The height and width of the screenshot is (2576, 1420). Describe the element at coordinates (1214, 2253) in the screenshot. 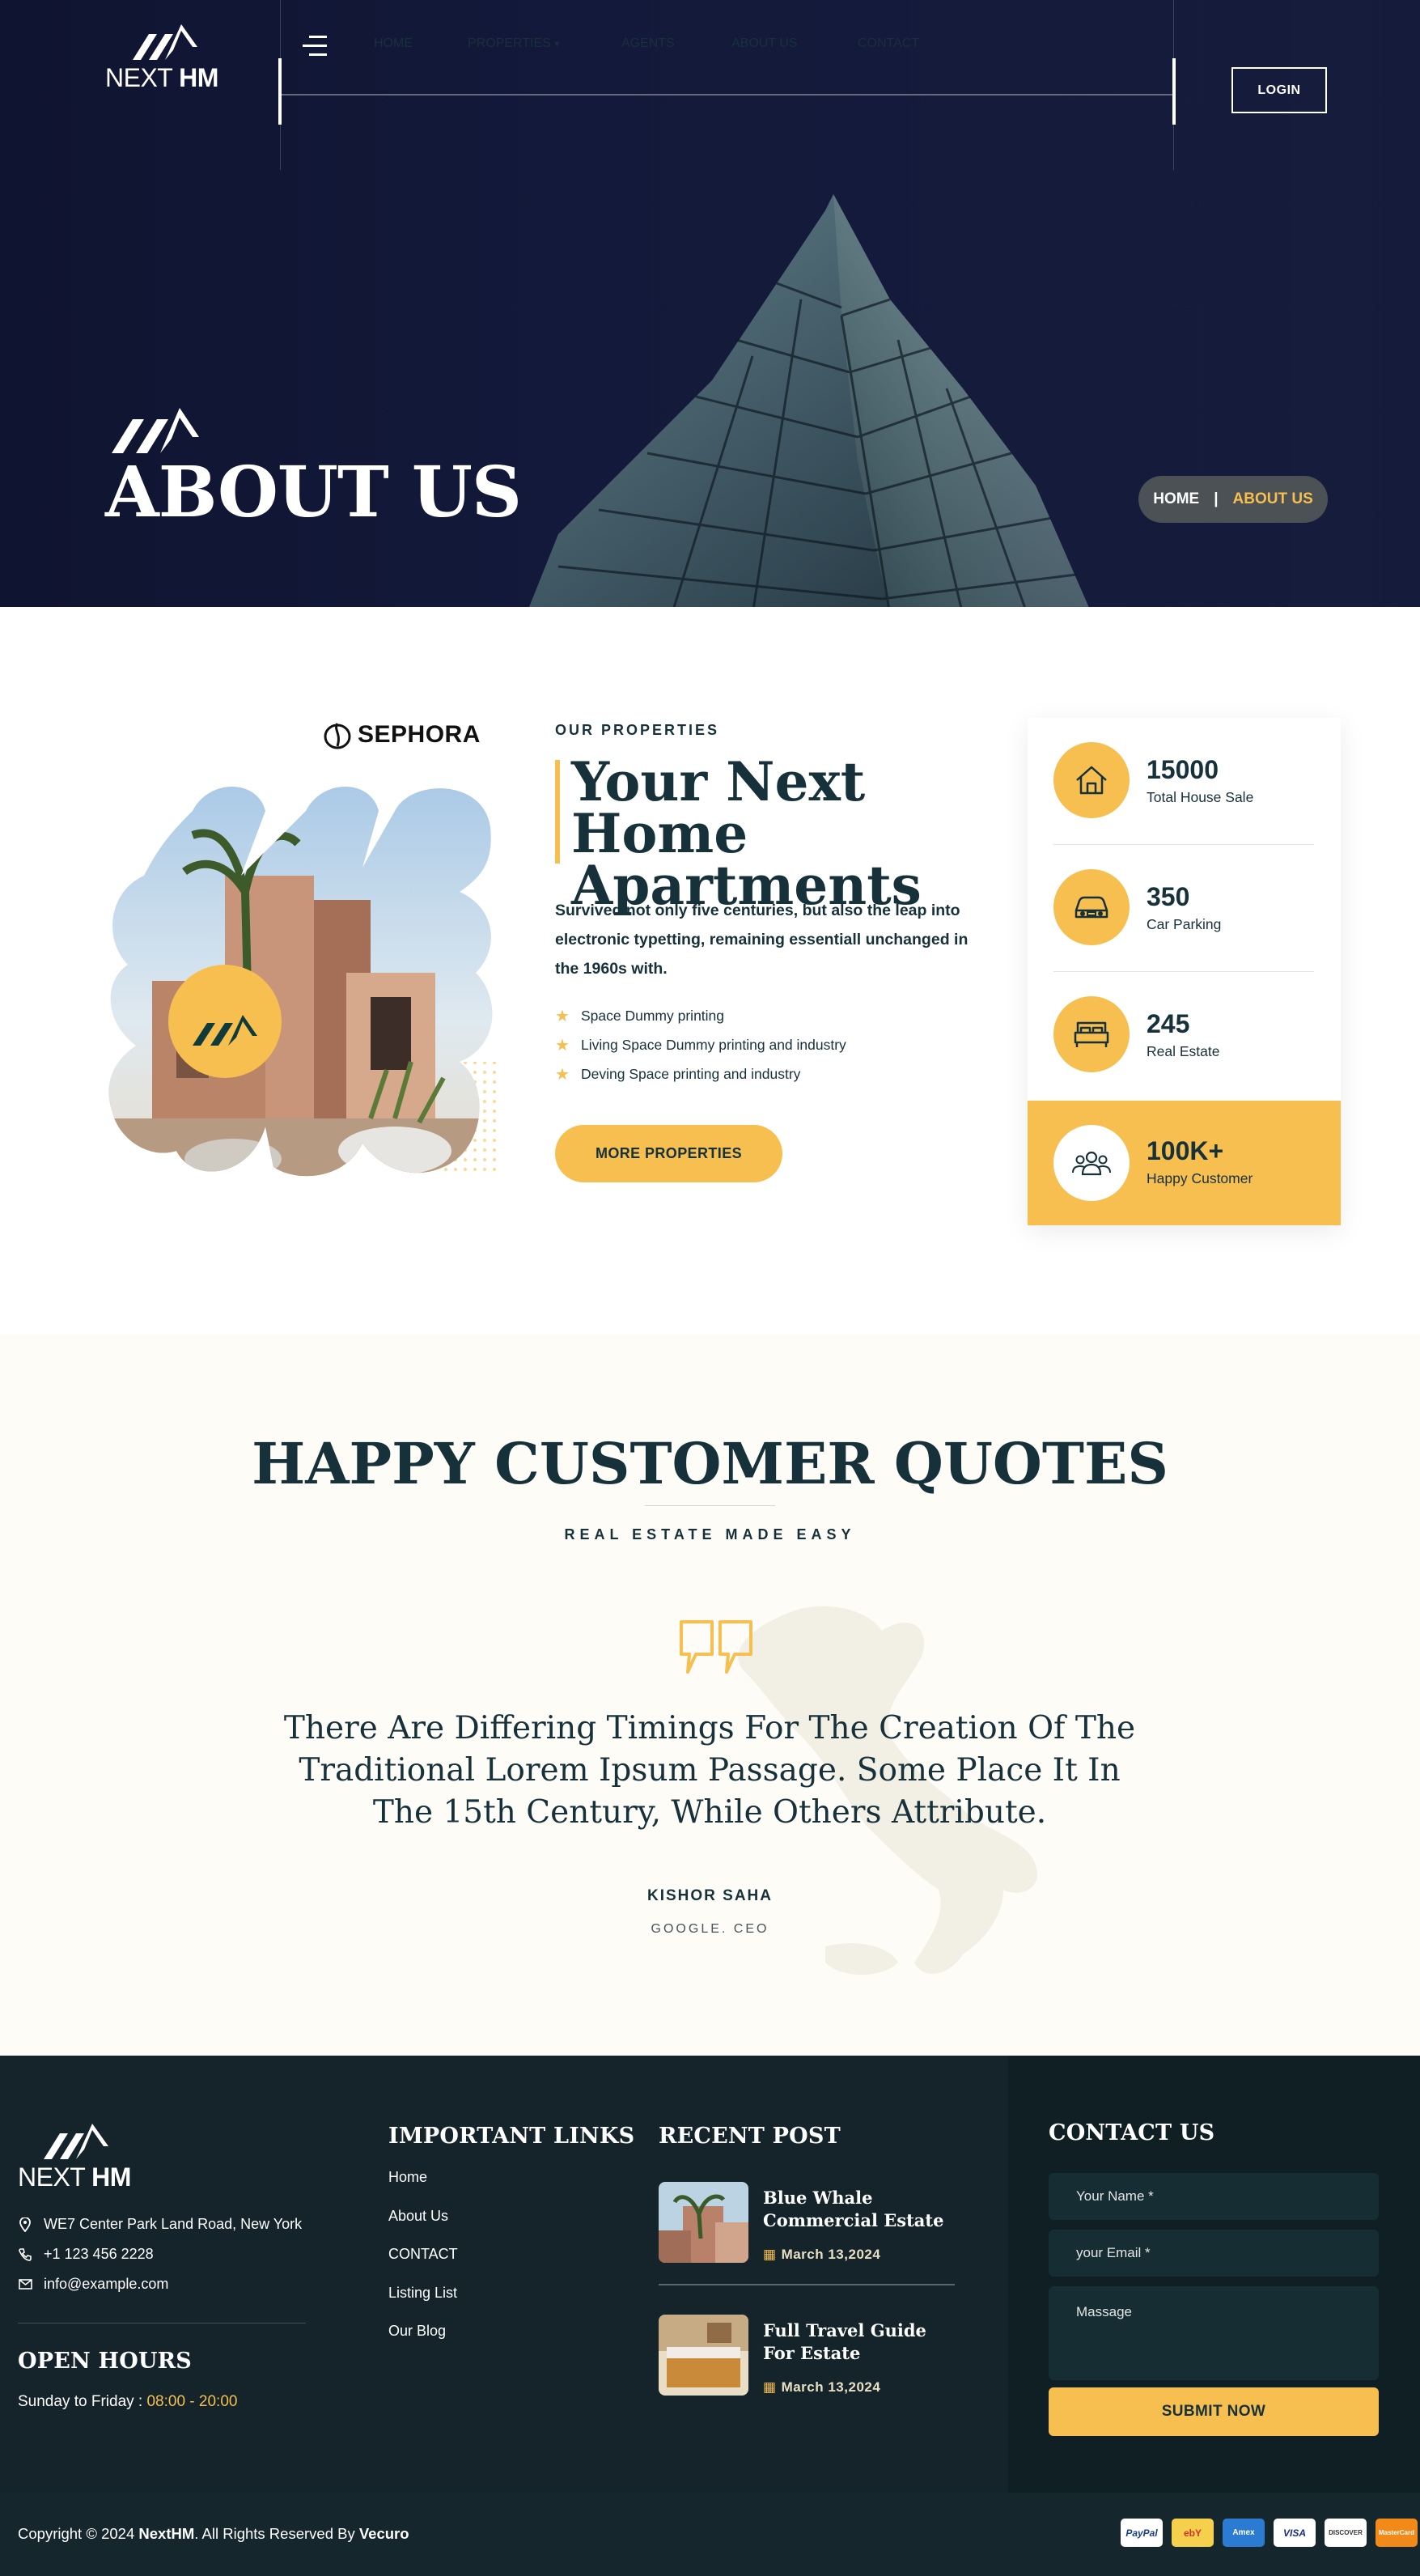

I see `email-field: your Email *` at that location.